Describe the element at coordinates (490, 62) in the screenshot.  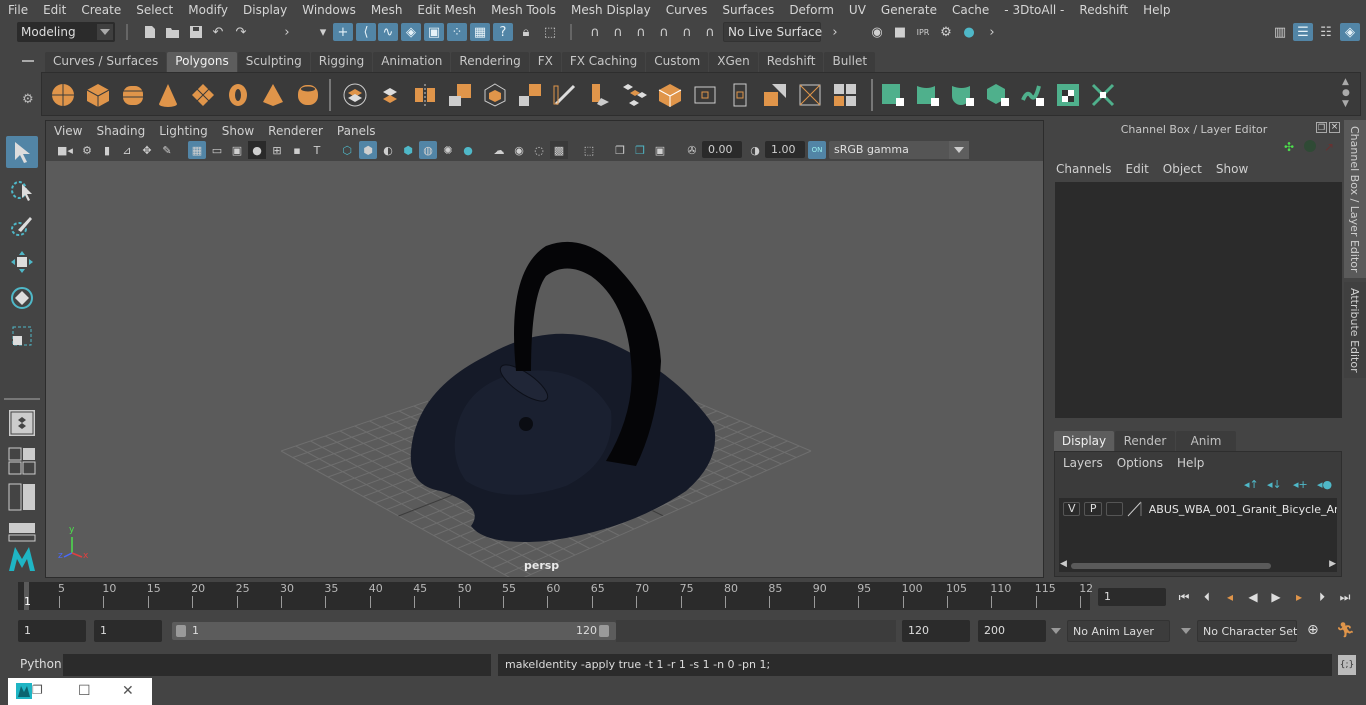
I see `shelf-tab-rendering: Rendering` at that location.